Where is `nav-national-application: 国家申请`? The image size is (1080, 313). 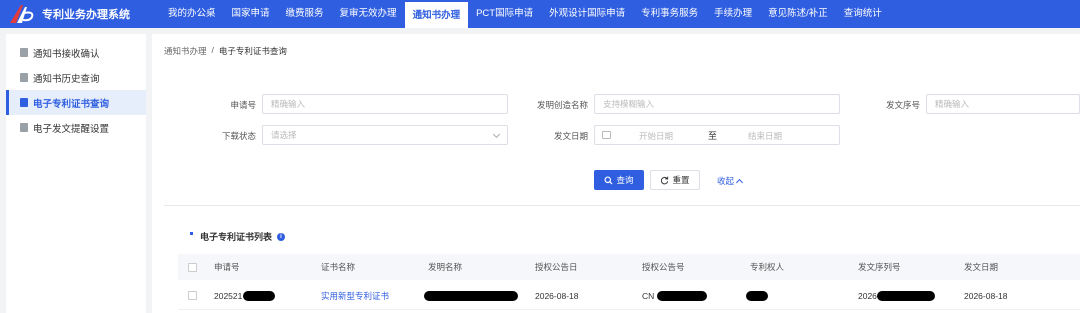
nav-national-application: 国家申请 is located at coordinates (251, 14).